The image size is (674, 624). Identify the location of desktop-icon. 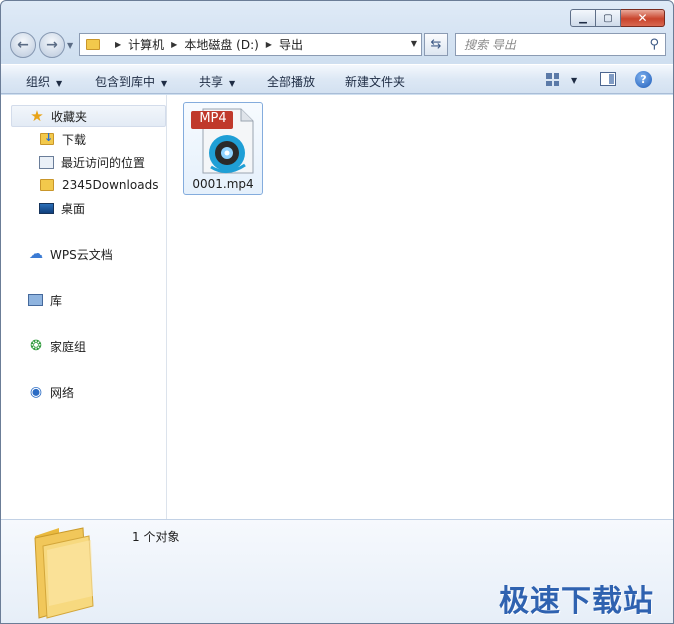
(46, 208).